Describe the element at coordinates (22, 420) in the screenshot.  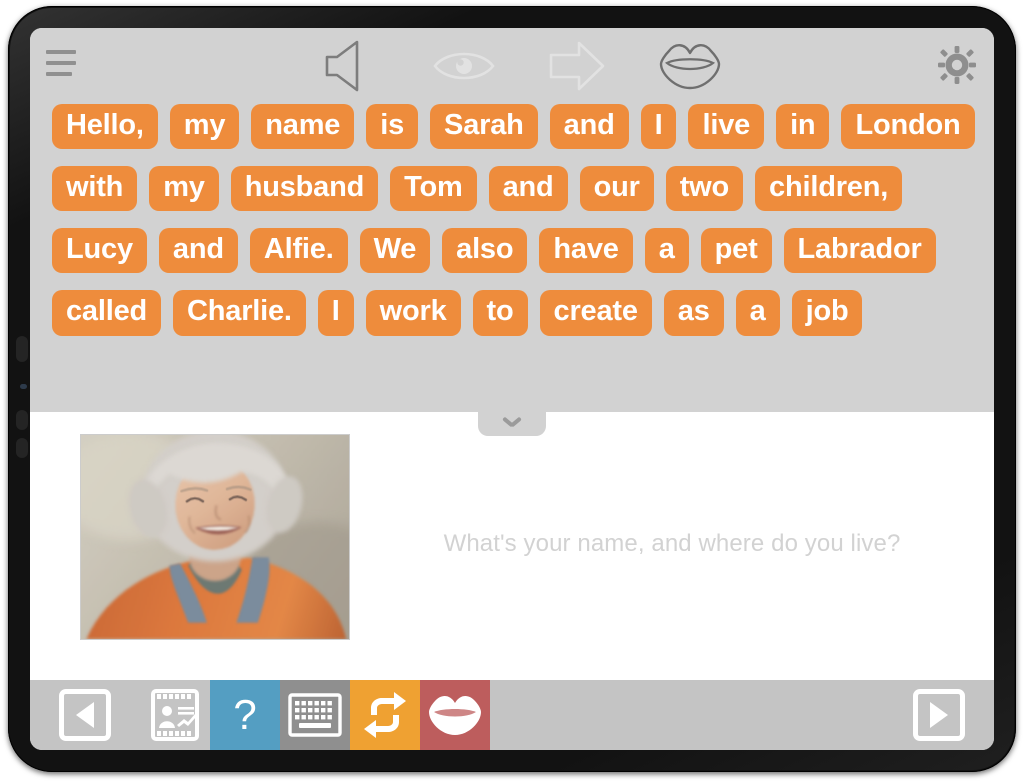
I see `device-side-button-volume-up` at that location.